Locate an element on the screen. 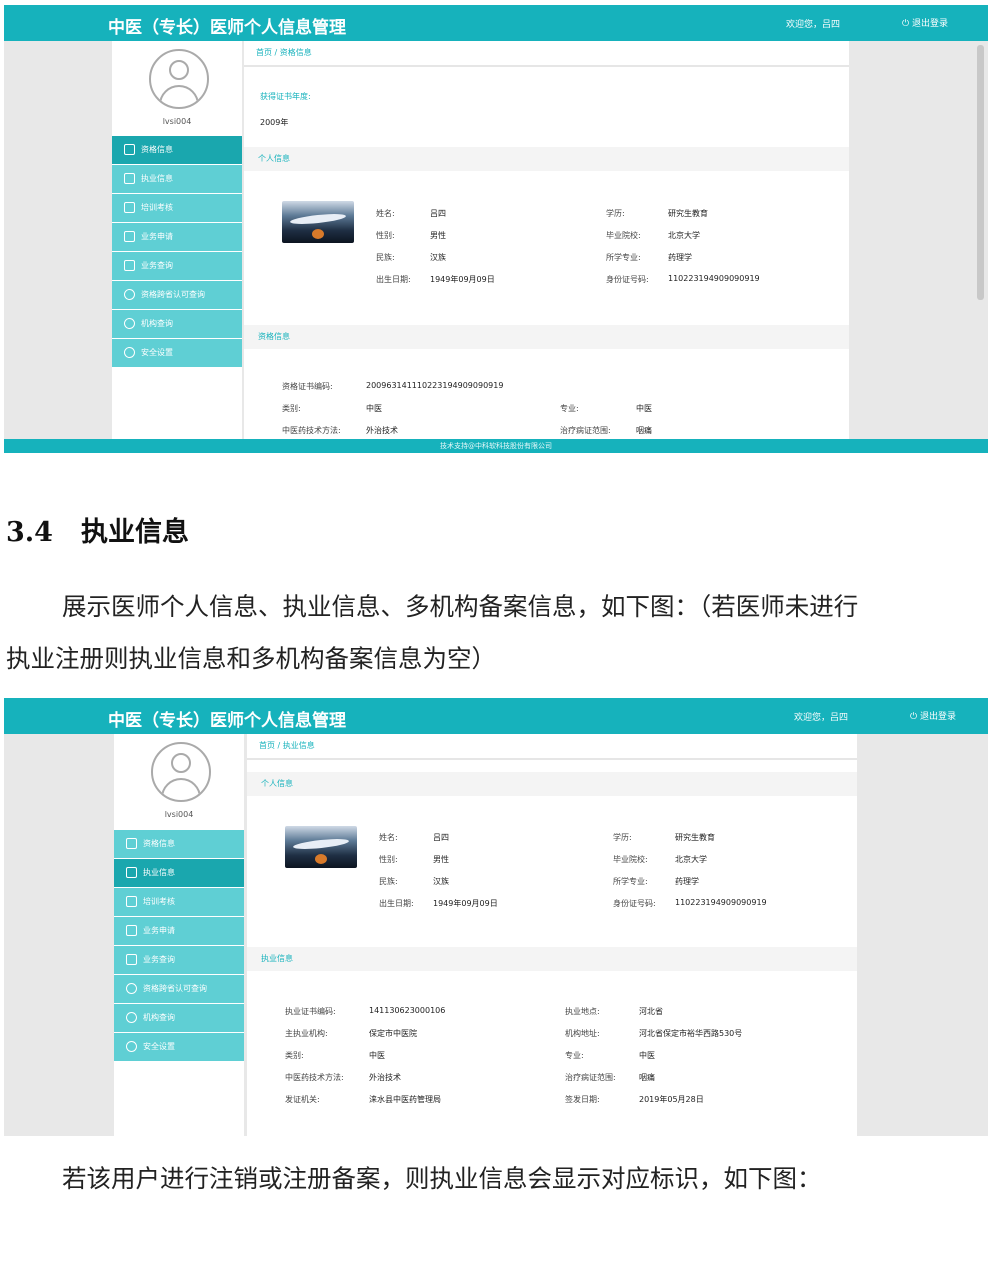 The height and width of the screenshot is (1263, 993). field-value: 20096314111022319490909091​9 is located at coordinates (435, 385).